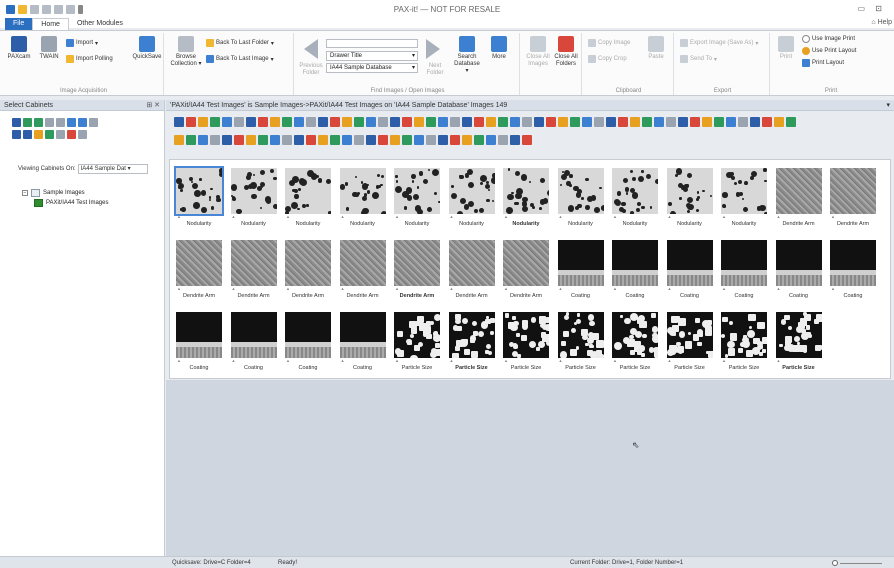 Image resolution: width=894 pixels, height=568 pixels. Describe the element at coordinates (71, 134) in the screenshot. I see `edit-icon` at that location.